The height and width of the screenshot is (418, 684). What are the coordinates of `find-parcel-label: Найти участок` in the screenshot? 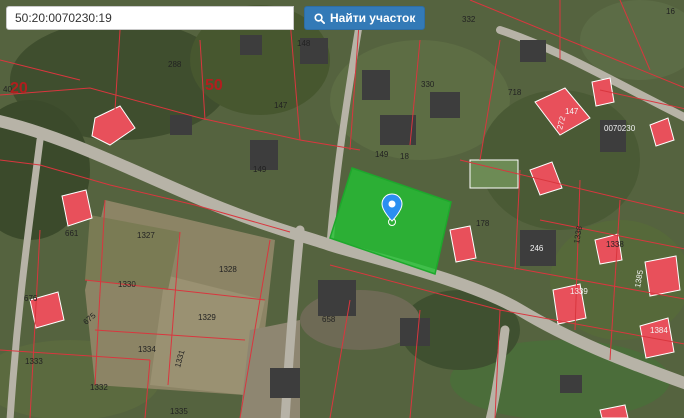 It's located at (373, 18).